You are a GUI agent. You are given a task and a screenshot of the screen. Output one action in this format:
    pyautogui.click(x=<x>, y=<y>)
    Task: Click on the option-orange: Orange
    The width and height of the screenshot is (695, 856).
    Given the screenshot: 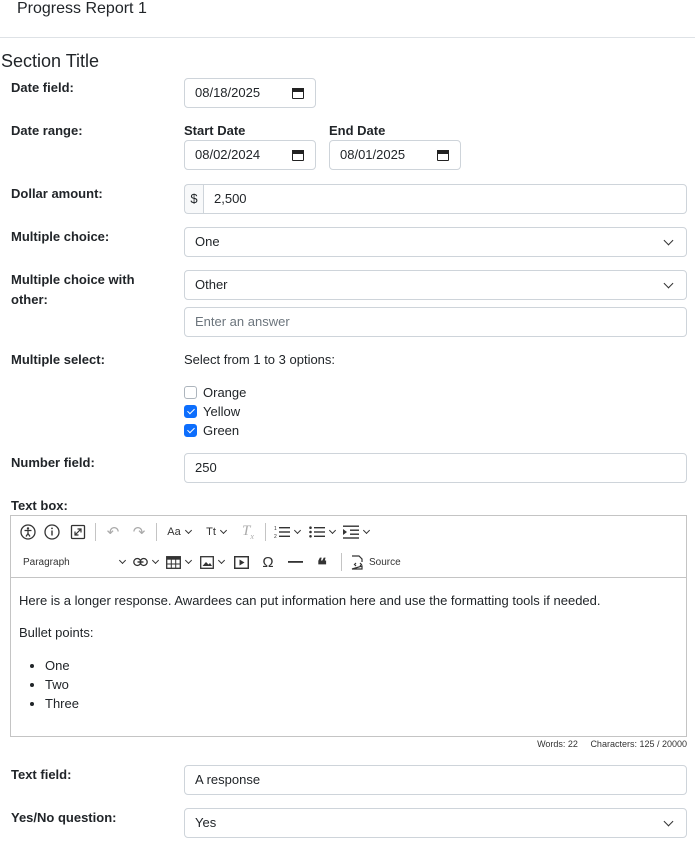 What is the action you would take?
    pyautogui.click(x=215, y=392)
    